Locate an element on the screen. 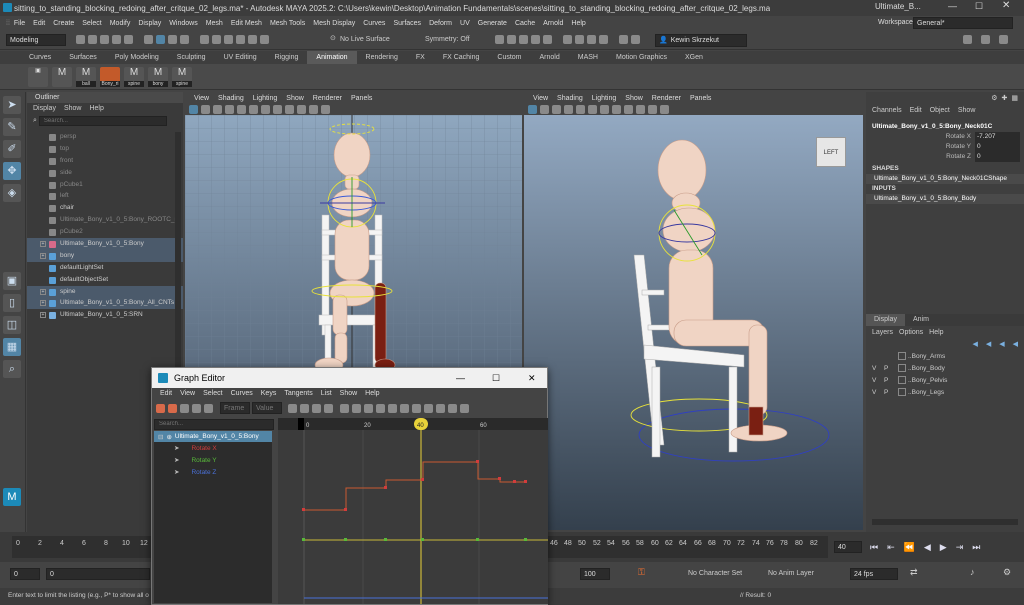  move-tool-icon: ✥ is located at coordinates (12, 171).